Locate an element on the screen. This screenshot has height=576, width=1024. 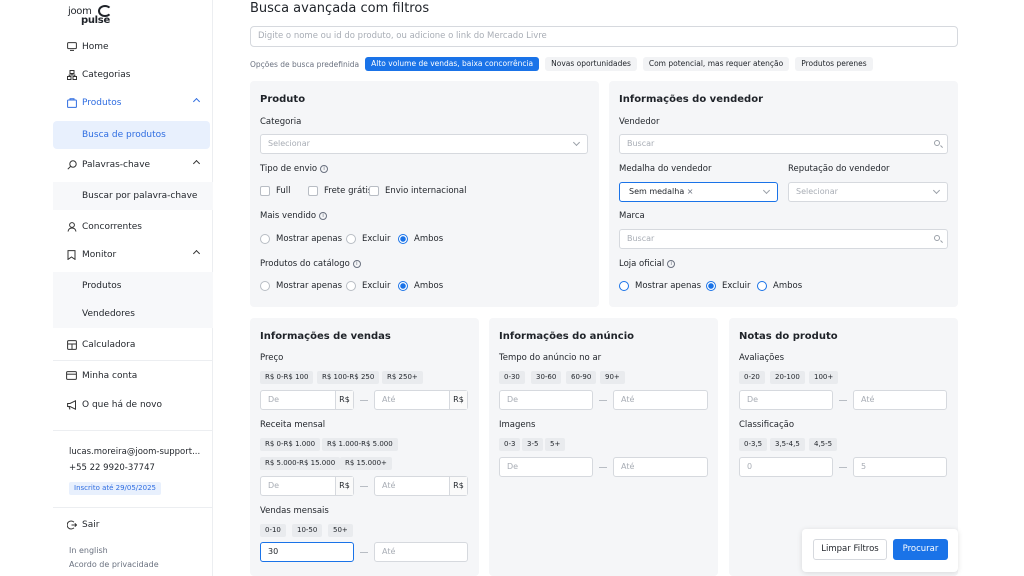
radio-mv-mostrar: Mostrar apenas is located at coordinates (301, 239).